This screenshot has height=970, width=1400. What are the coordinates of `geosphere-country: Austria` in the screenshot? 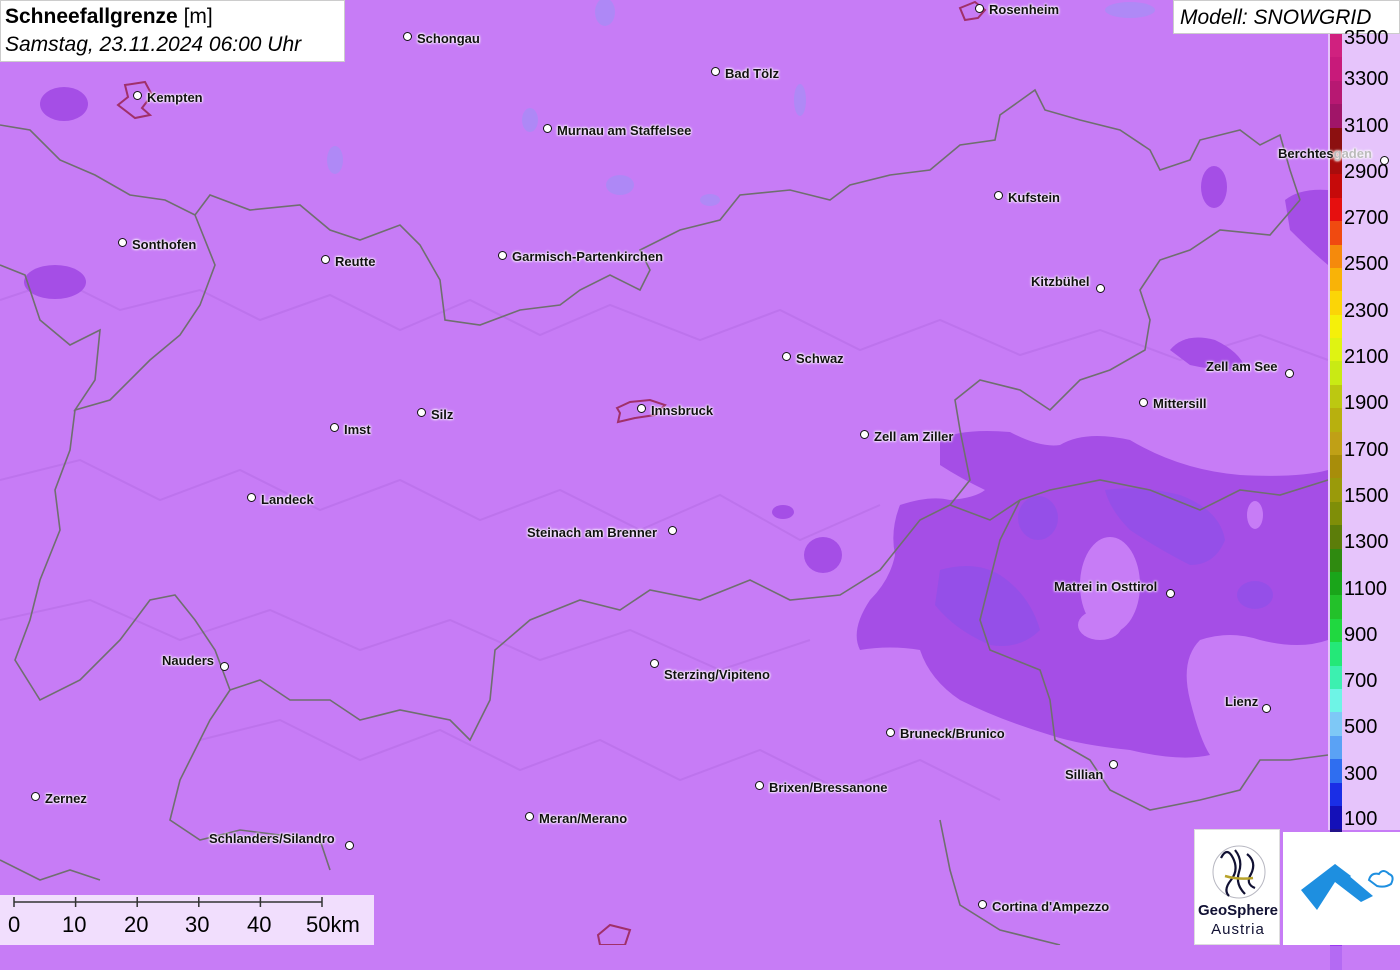 It's located at (1238, 929).